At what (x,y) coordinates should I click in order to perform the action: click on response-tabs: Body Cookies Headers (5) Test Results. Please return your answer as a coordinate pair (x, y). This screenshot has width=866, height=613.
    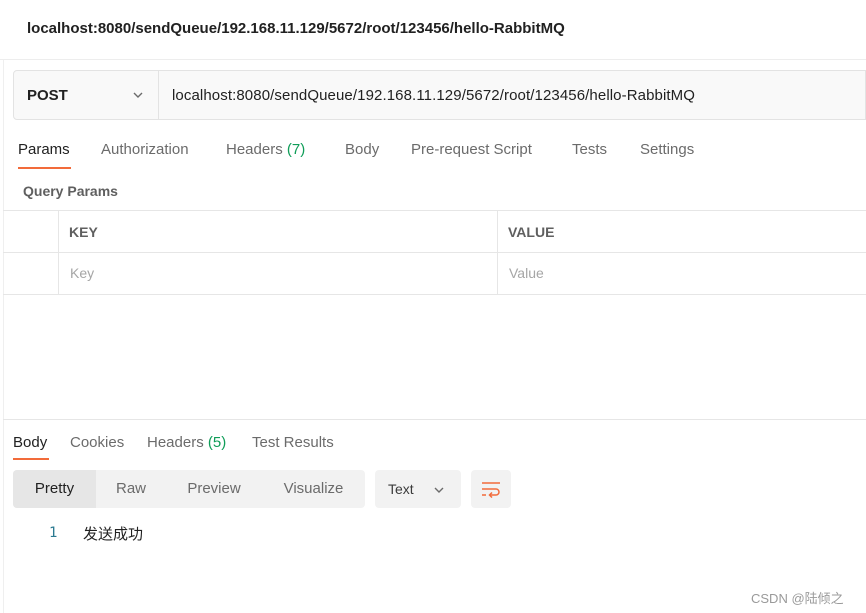
    Looking at the image, I should click on (433, 444).